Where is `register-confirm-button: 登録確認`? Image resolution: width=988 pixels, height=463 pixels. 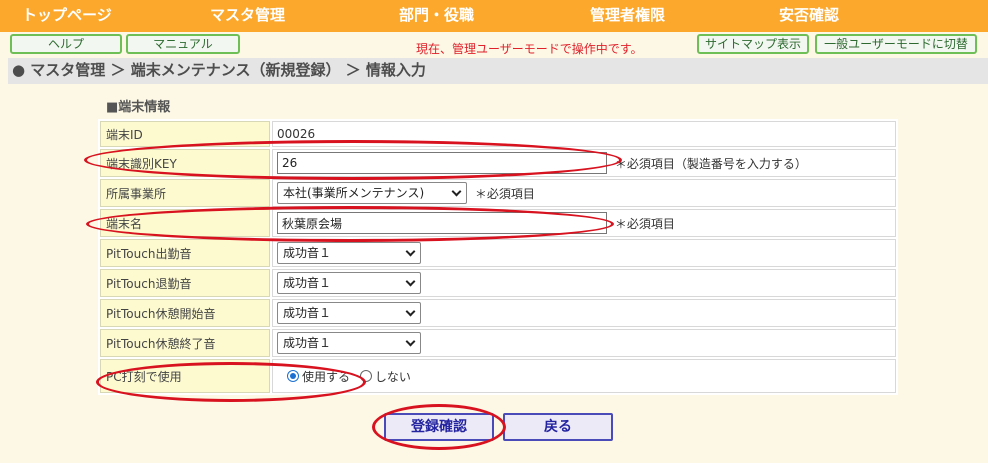
register-confirm-button: 登録確認 is located at coordinates (439, 427).